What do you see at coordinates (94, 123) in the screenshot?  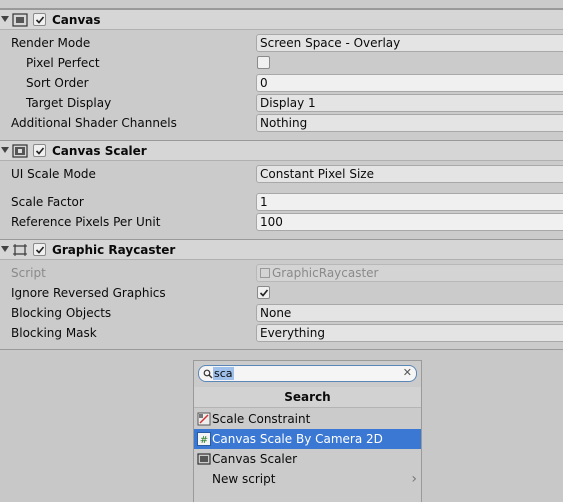 I see `shader-channels-label: Additional Shader Channels` at bounding box center [94, 123].